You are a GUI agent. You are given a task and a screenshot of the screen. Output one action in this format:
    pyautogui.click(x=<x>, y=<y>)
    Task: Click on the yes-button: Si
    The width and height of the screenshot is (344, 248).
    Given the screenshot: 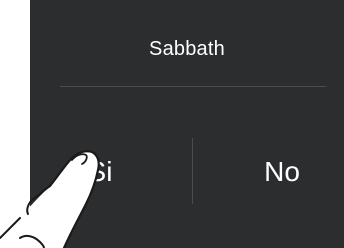 What is the action you would take?
    pyautogui.click(x=100, y=172)
    